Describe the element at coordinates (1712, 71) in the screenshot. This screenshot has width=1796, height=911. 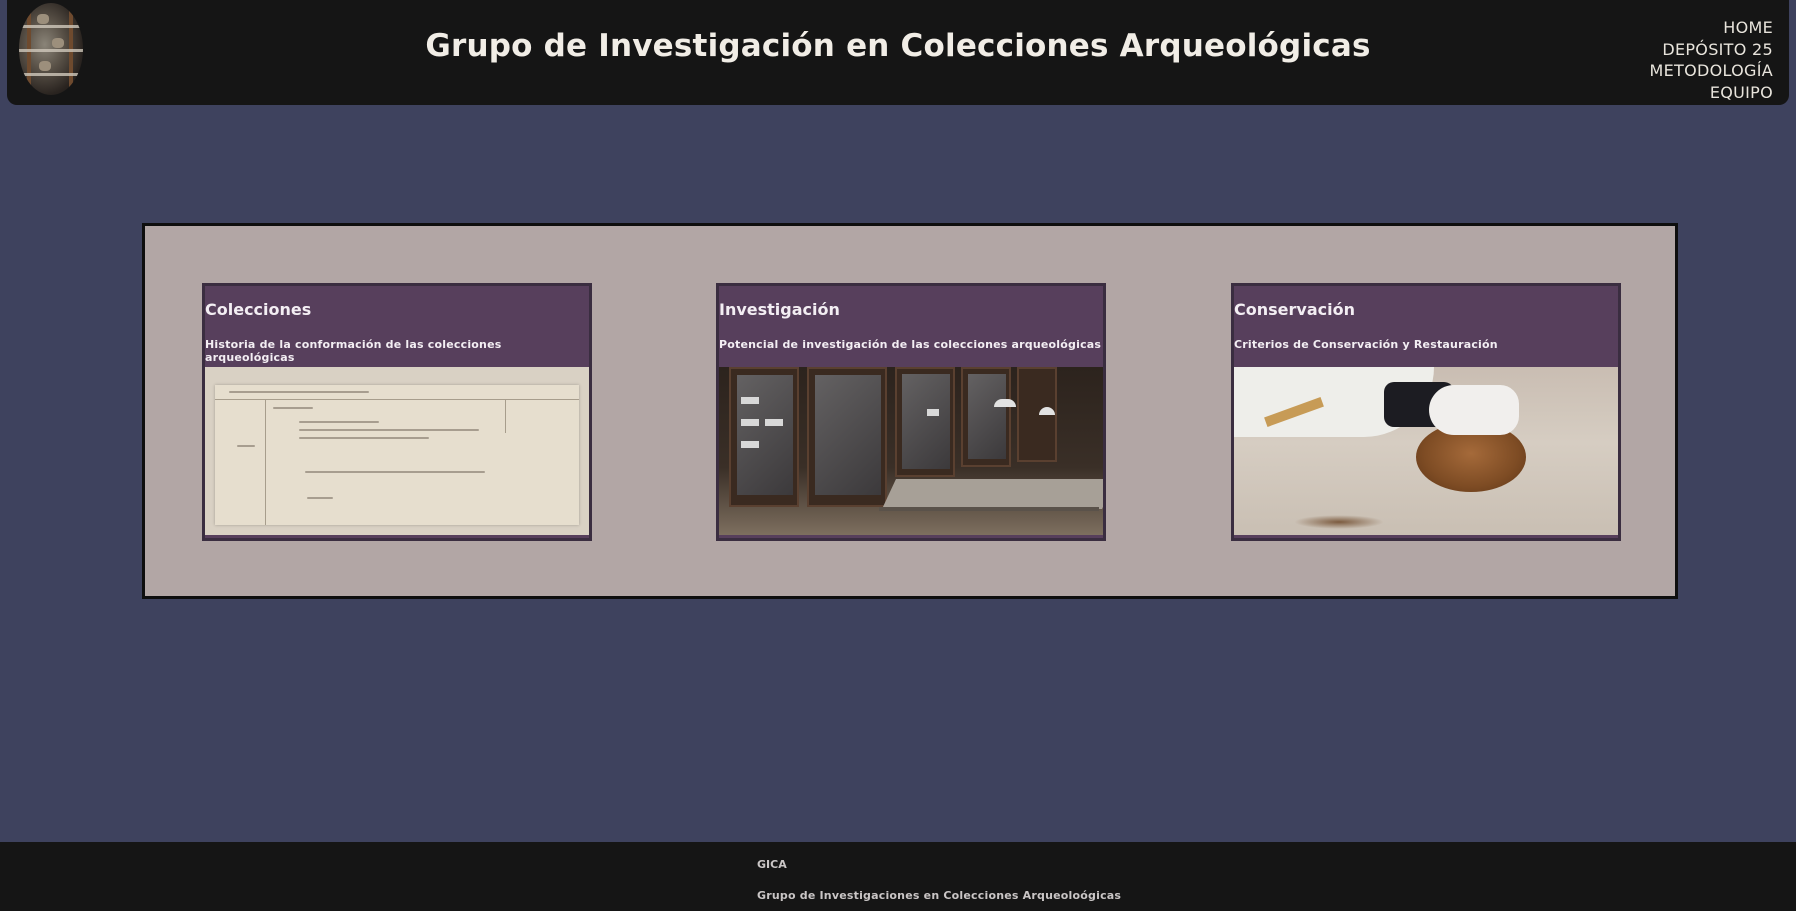
I see `nav-metodologia: METODOLOGÍA` at that location.